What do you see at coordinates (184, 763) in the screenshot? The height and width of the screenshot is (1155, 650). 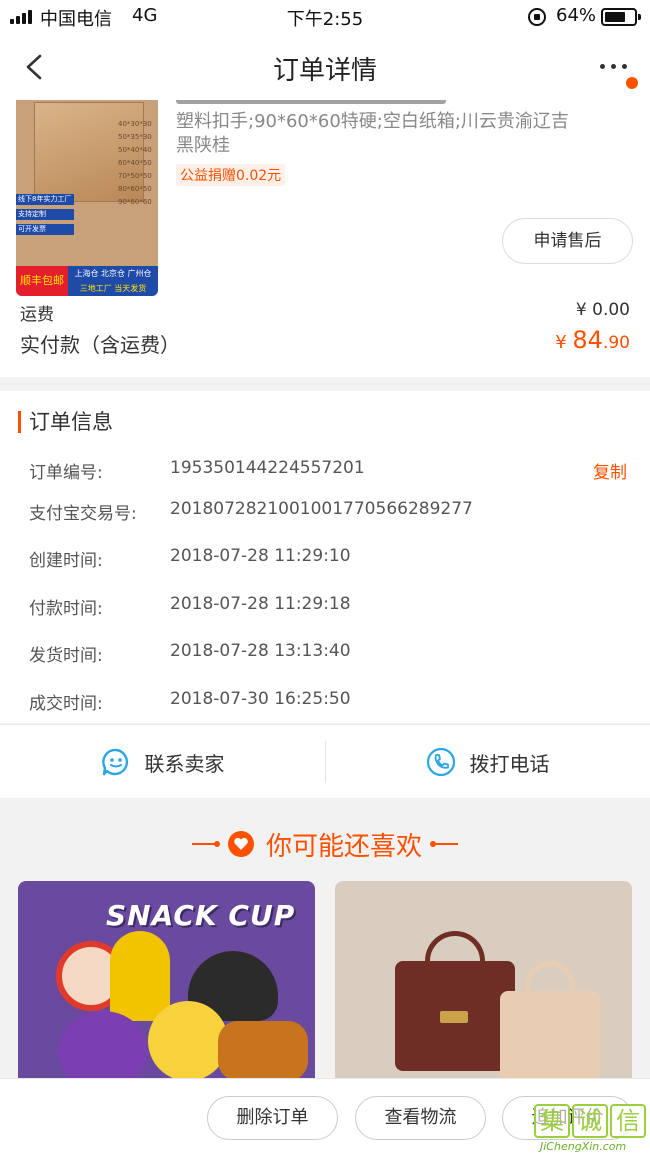 I see `contact-seller-label: 联系卖家` at bounding box center [184, 763].